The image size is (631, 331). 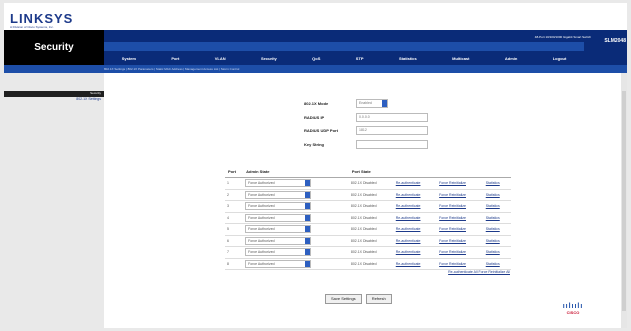 I want to click on tab-multicast: Multicast, so click(x=460, y=58).